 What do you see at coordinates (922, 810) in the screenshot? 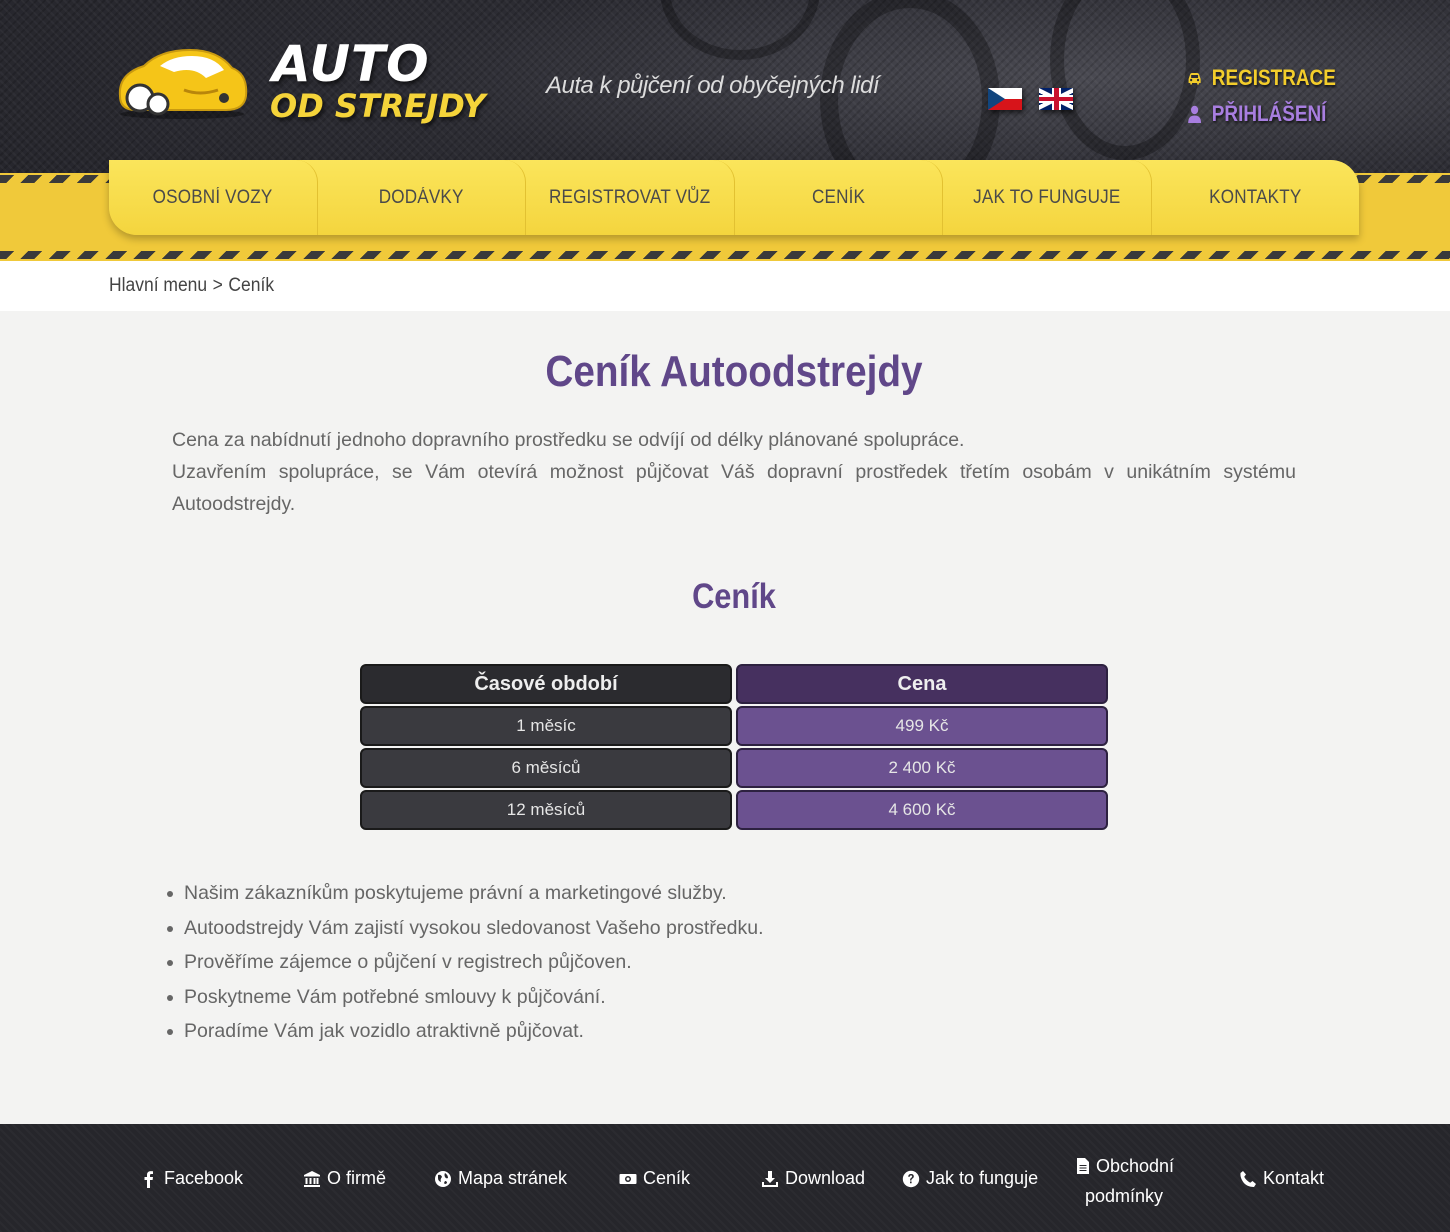
I see `table-cell-price: 4 600 Kč` at bounding box center [922, 810].